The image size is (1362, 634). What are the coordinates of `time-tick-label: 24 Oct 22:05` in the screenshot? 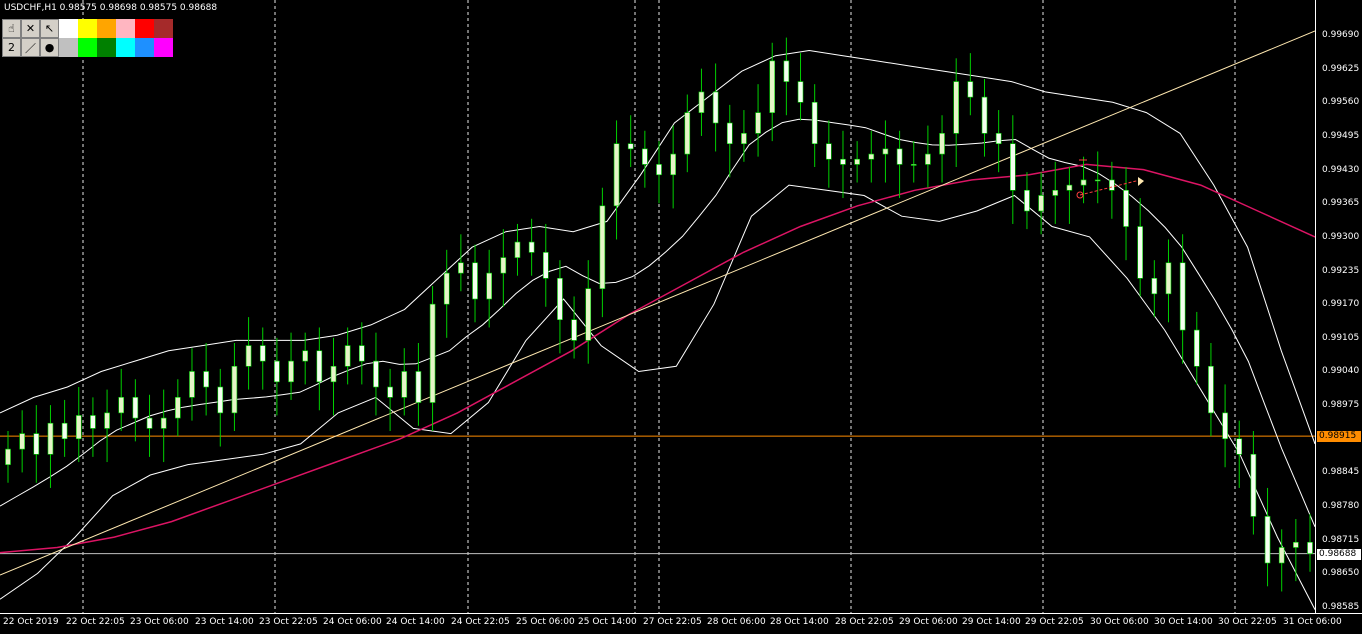 It's located at (480, 622).